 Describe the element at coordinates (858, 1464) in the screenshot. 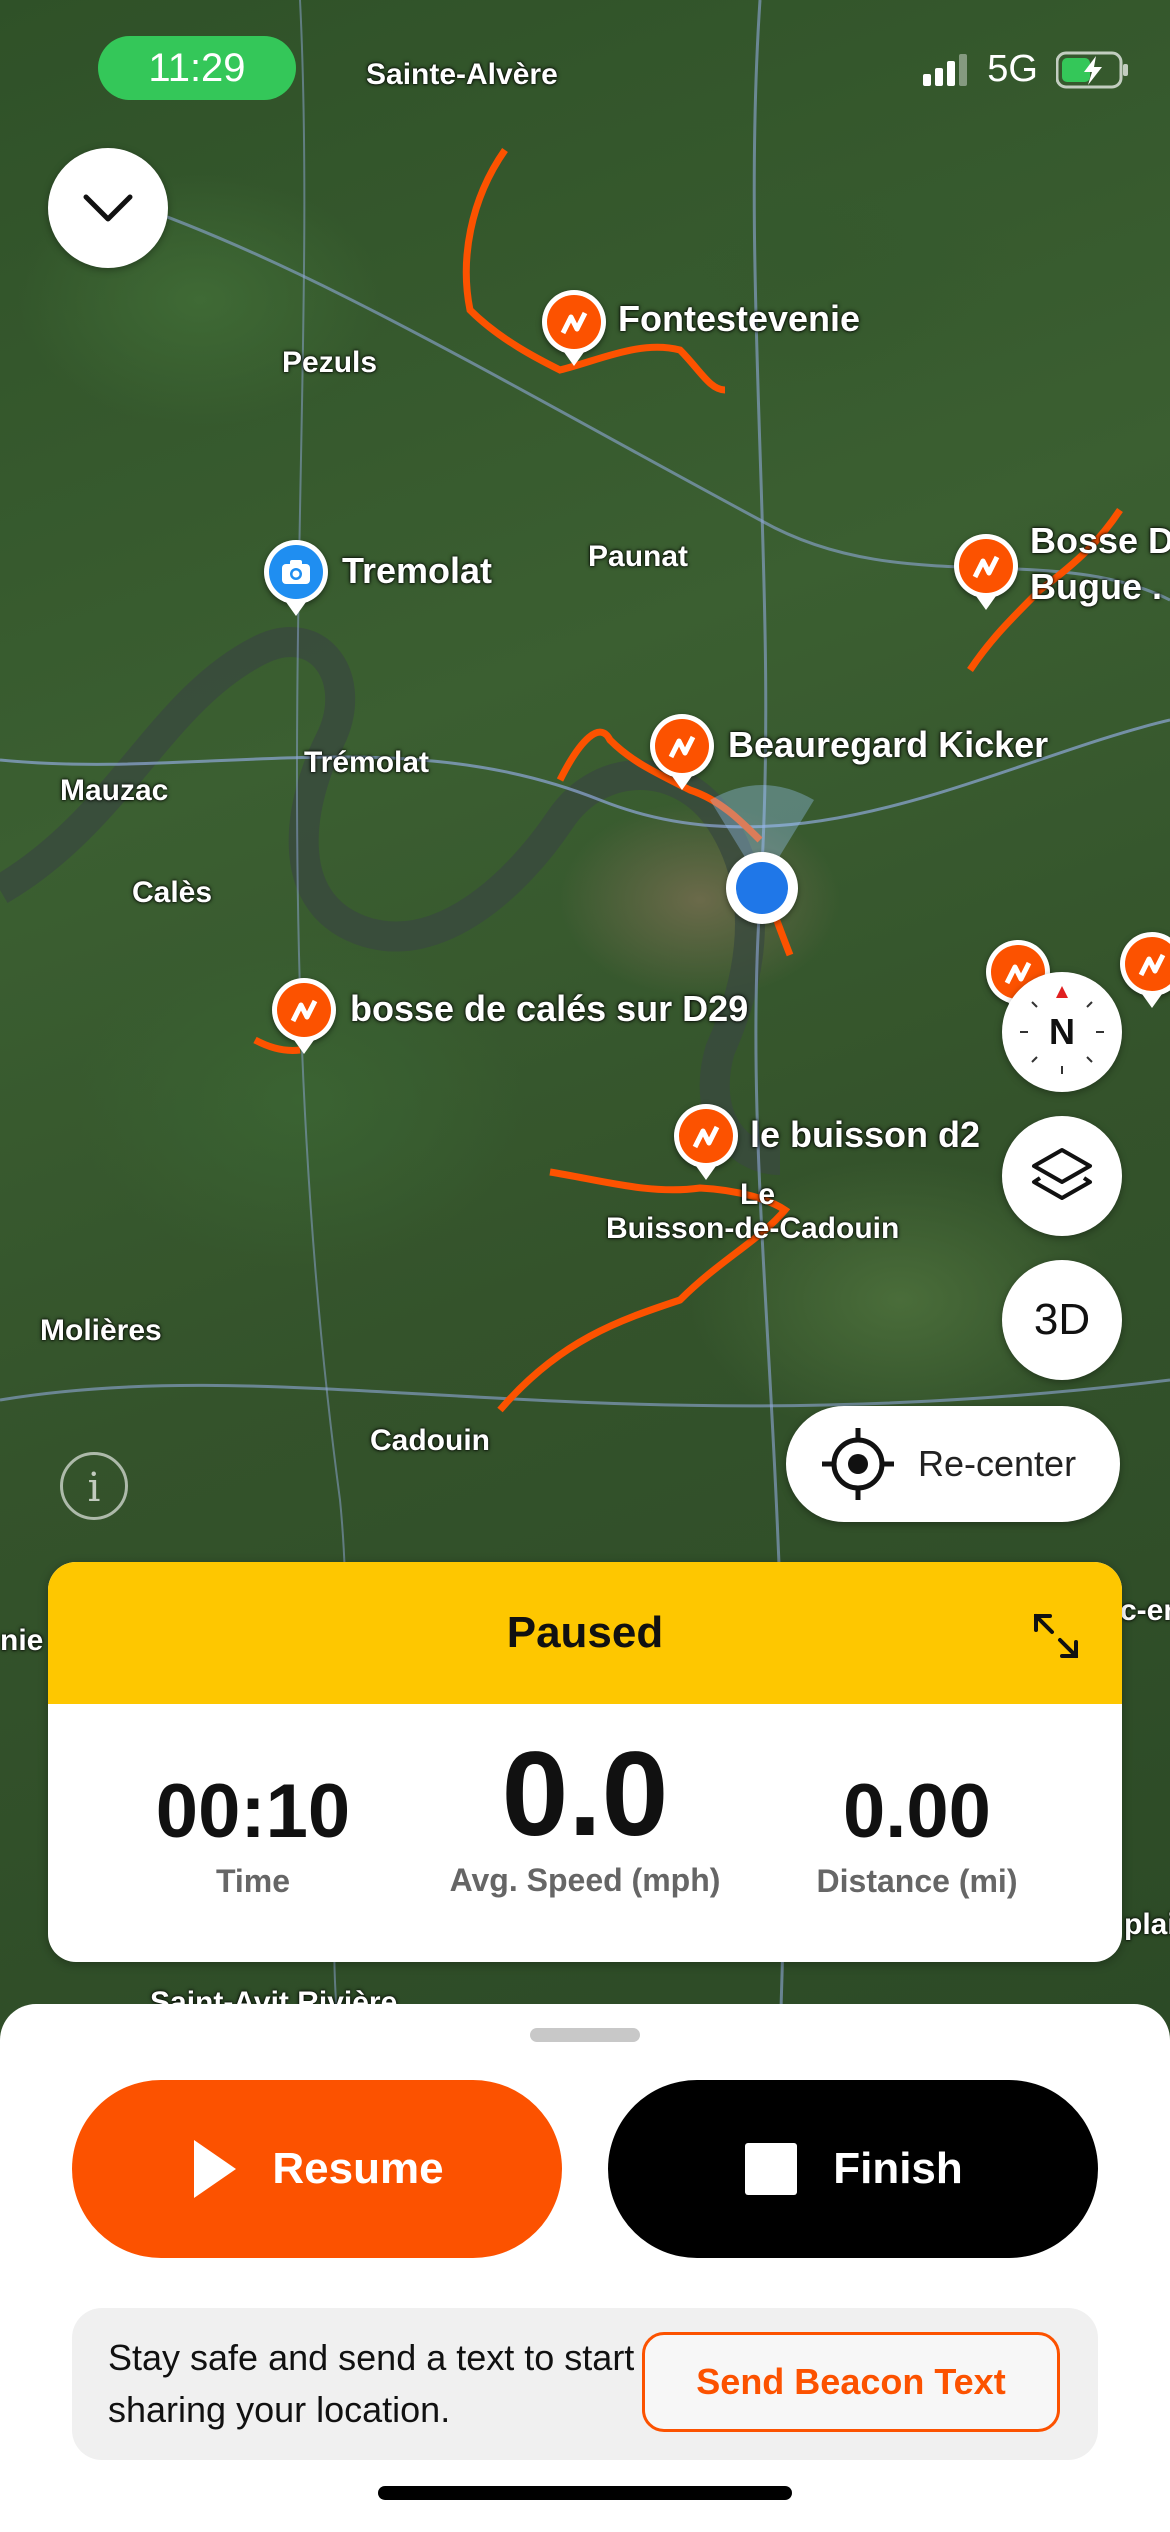

I see `crosshair-icon` at that location.